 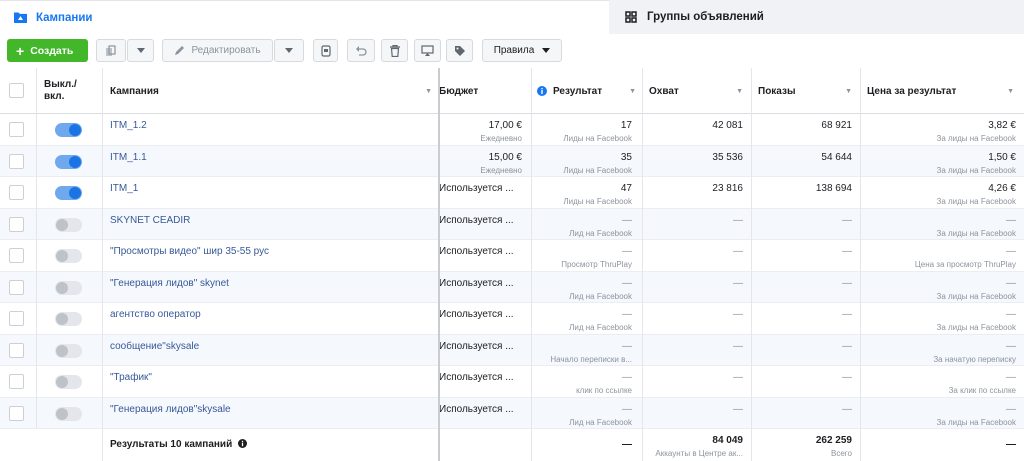 I want to click on campaign-name-link: "Трафик", so click(x=131, y=377).